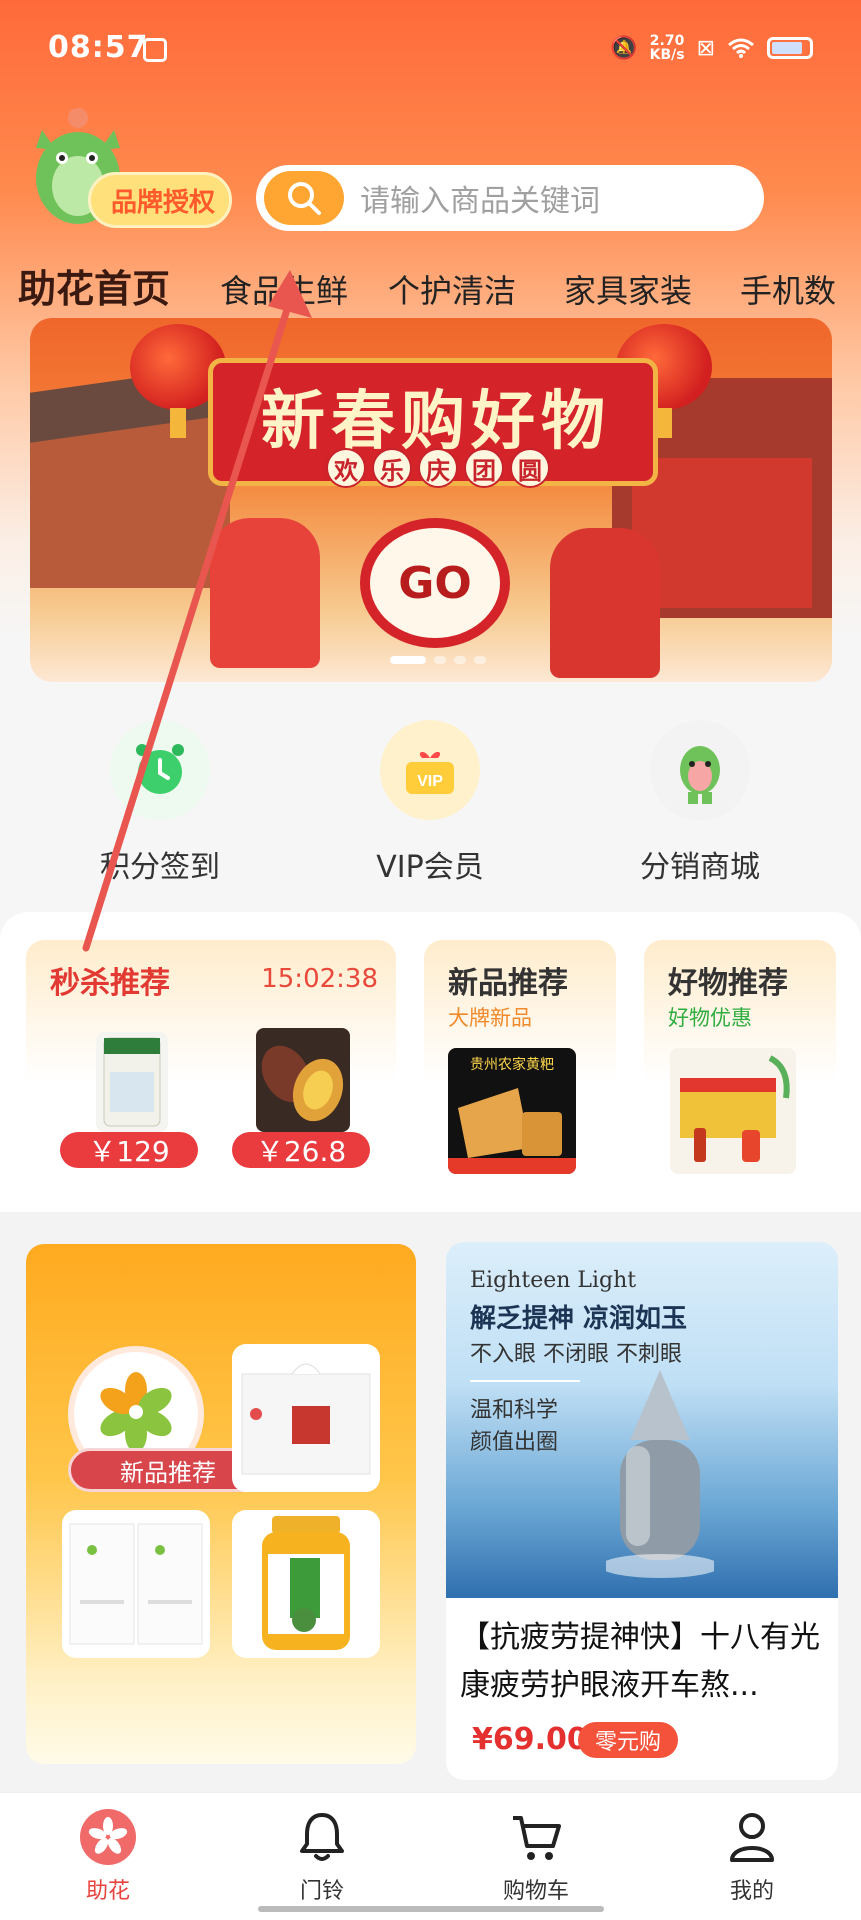 The height and width of the screenshot is (1920, 861). Describe the element at coordinates (788, 289) in the screenshot. I see `tab-phones: 手机数` at that location.